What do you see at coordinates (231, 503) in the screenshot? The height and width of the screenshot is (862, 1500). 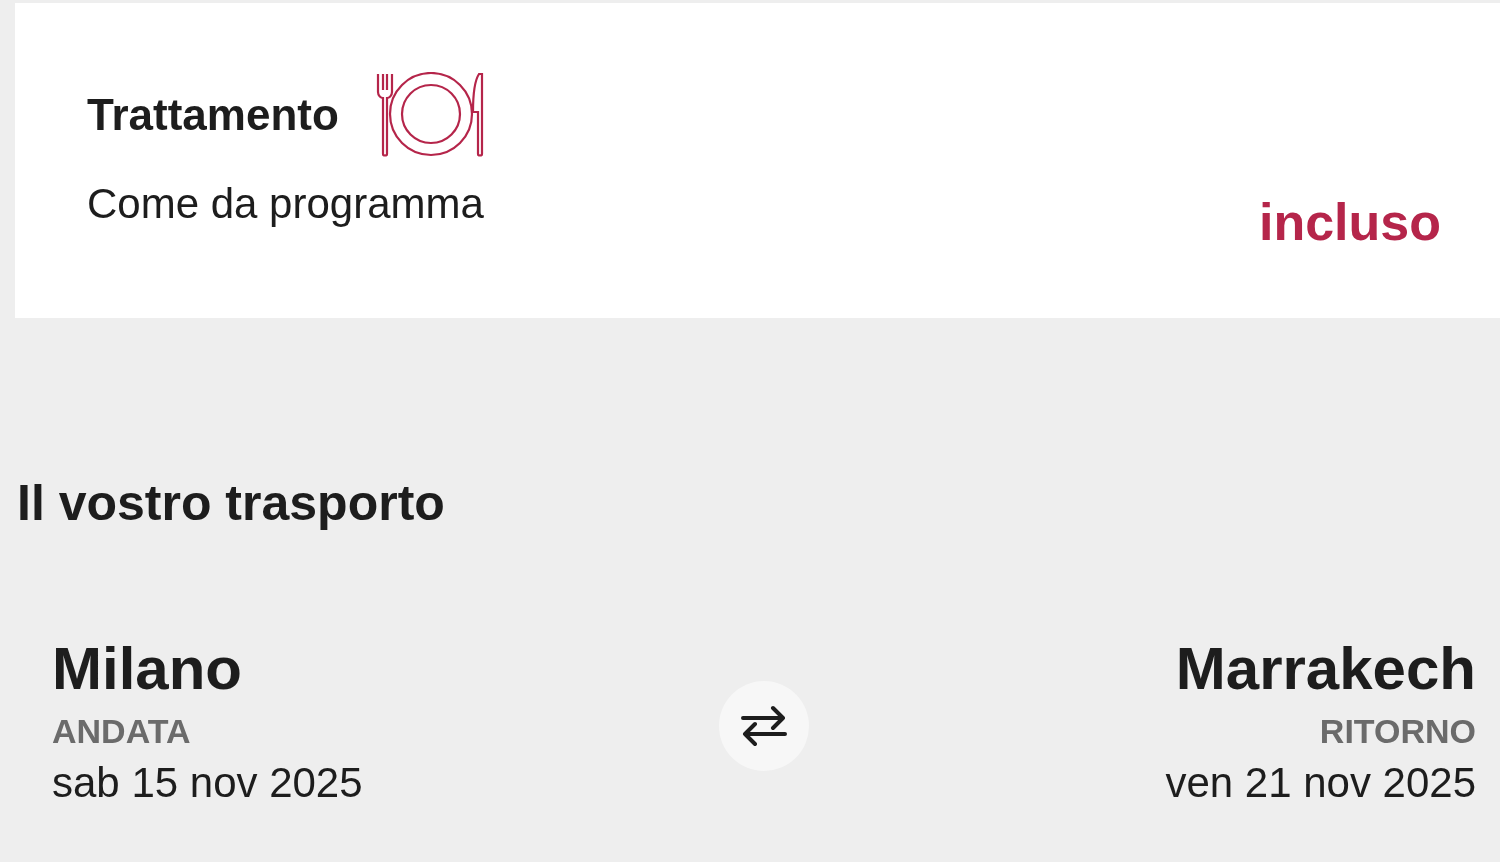 I see `section-heading: Il vostro trasporto` at bounding box center [231, 503].